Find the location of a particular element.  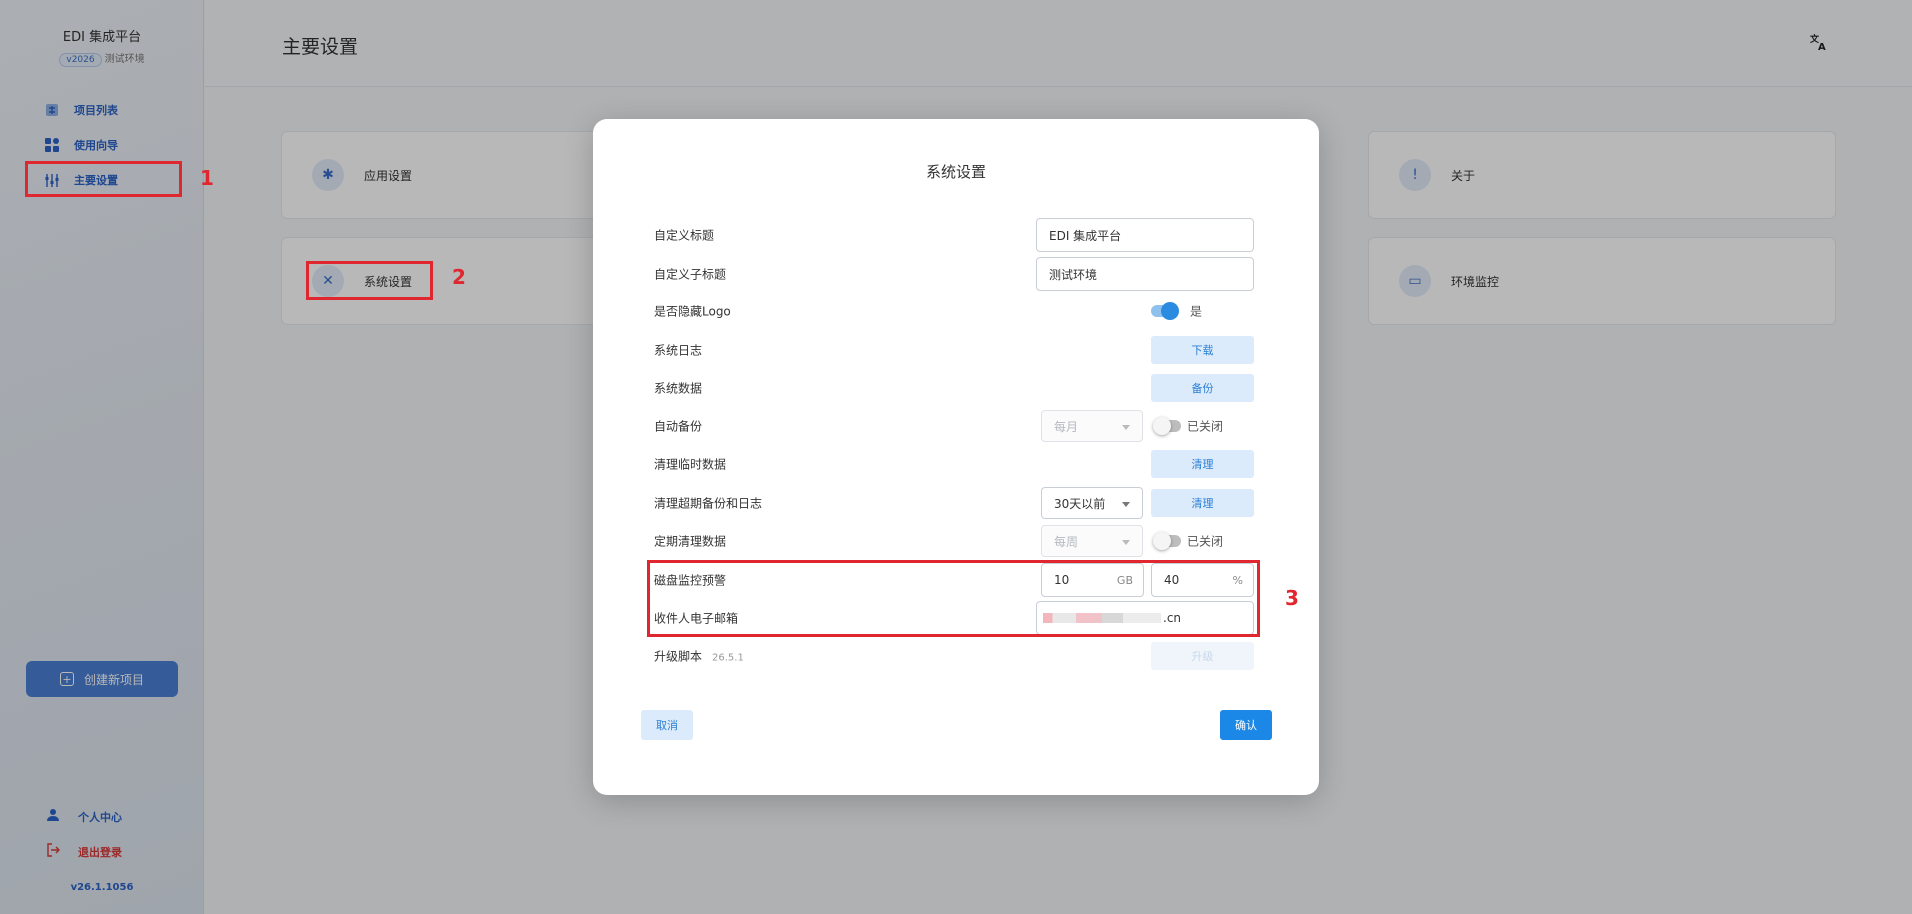

row-custom-title: 自定义标题 EDI 集成平台 is located at coordinates (954, 235).